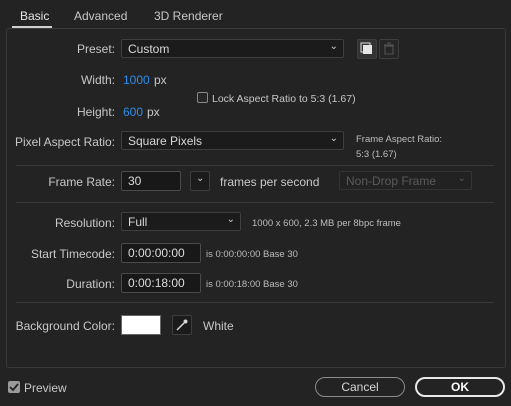 Image resolution: width=511 pixels, height=406 pixels. What do you see at coordinates (45, 388) in the screenshot?
I see `preview-label: Preview` at bounding box center [45, 388].